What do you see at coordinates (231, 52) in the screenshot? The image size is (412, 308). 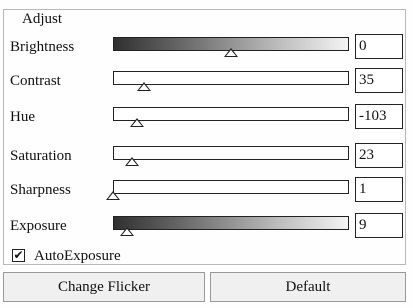 I see `brightness-slider-thumb` at bounding box center [231, 52].